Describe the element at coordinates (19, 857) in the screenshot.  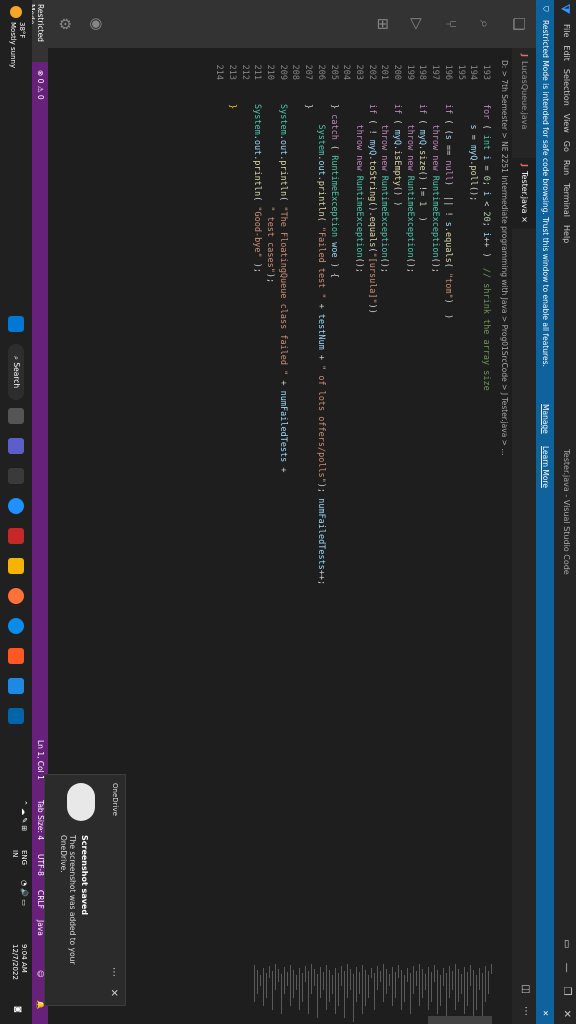
I see `input-language: ENG IN` at that location.